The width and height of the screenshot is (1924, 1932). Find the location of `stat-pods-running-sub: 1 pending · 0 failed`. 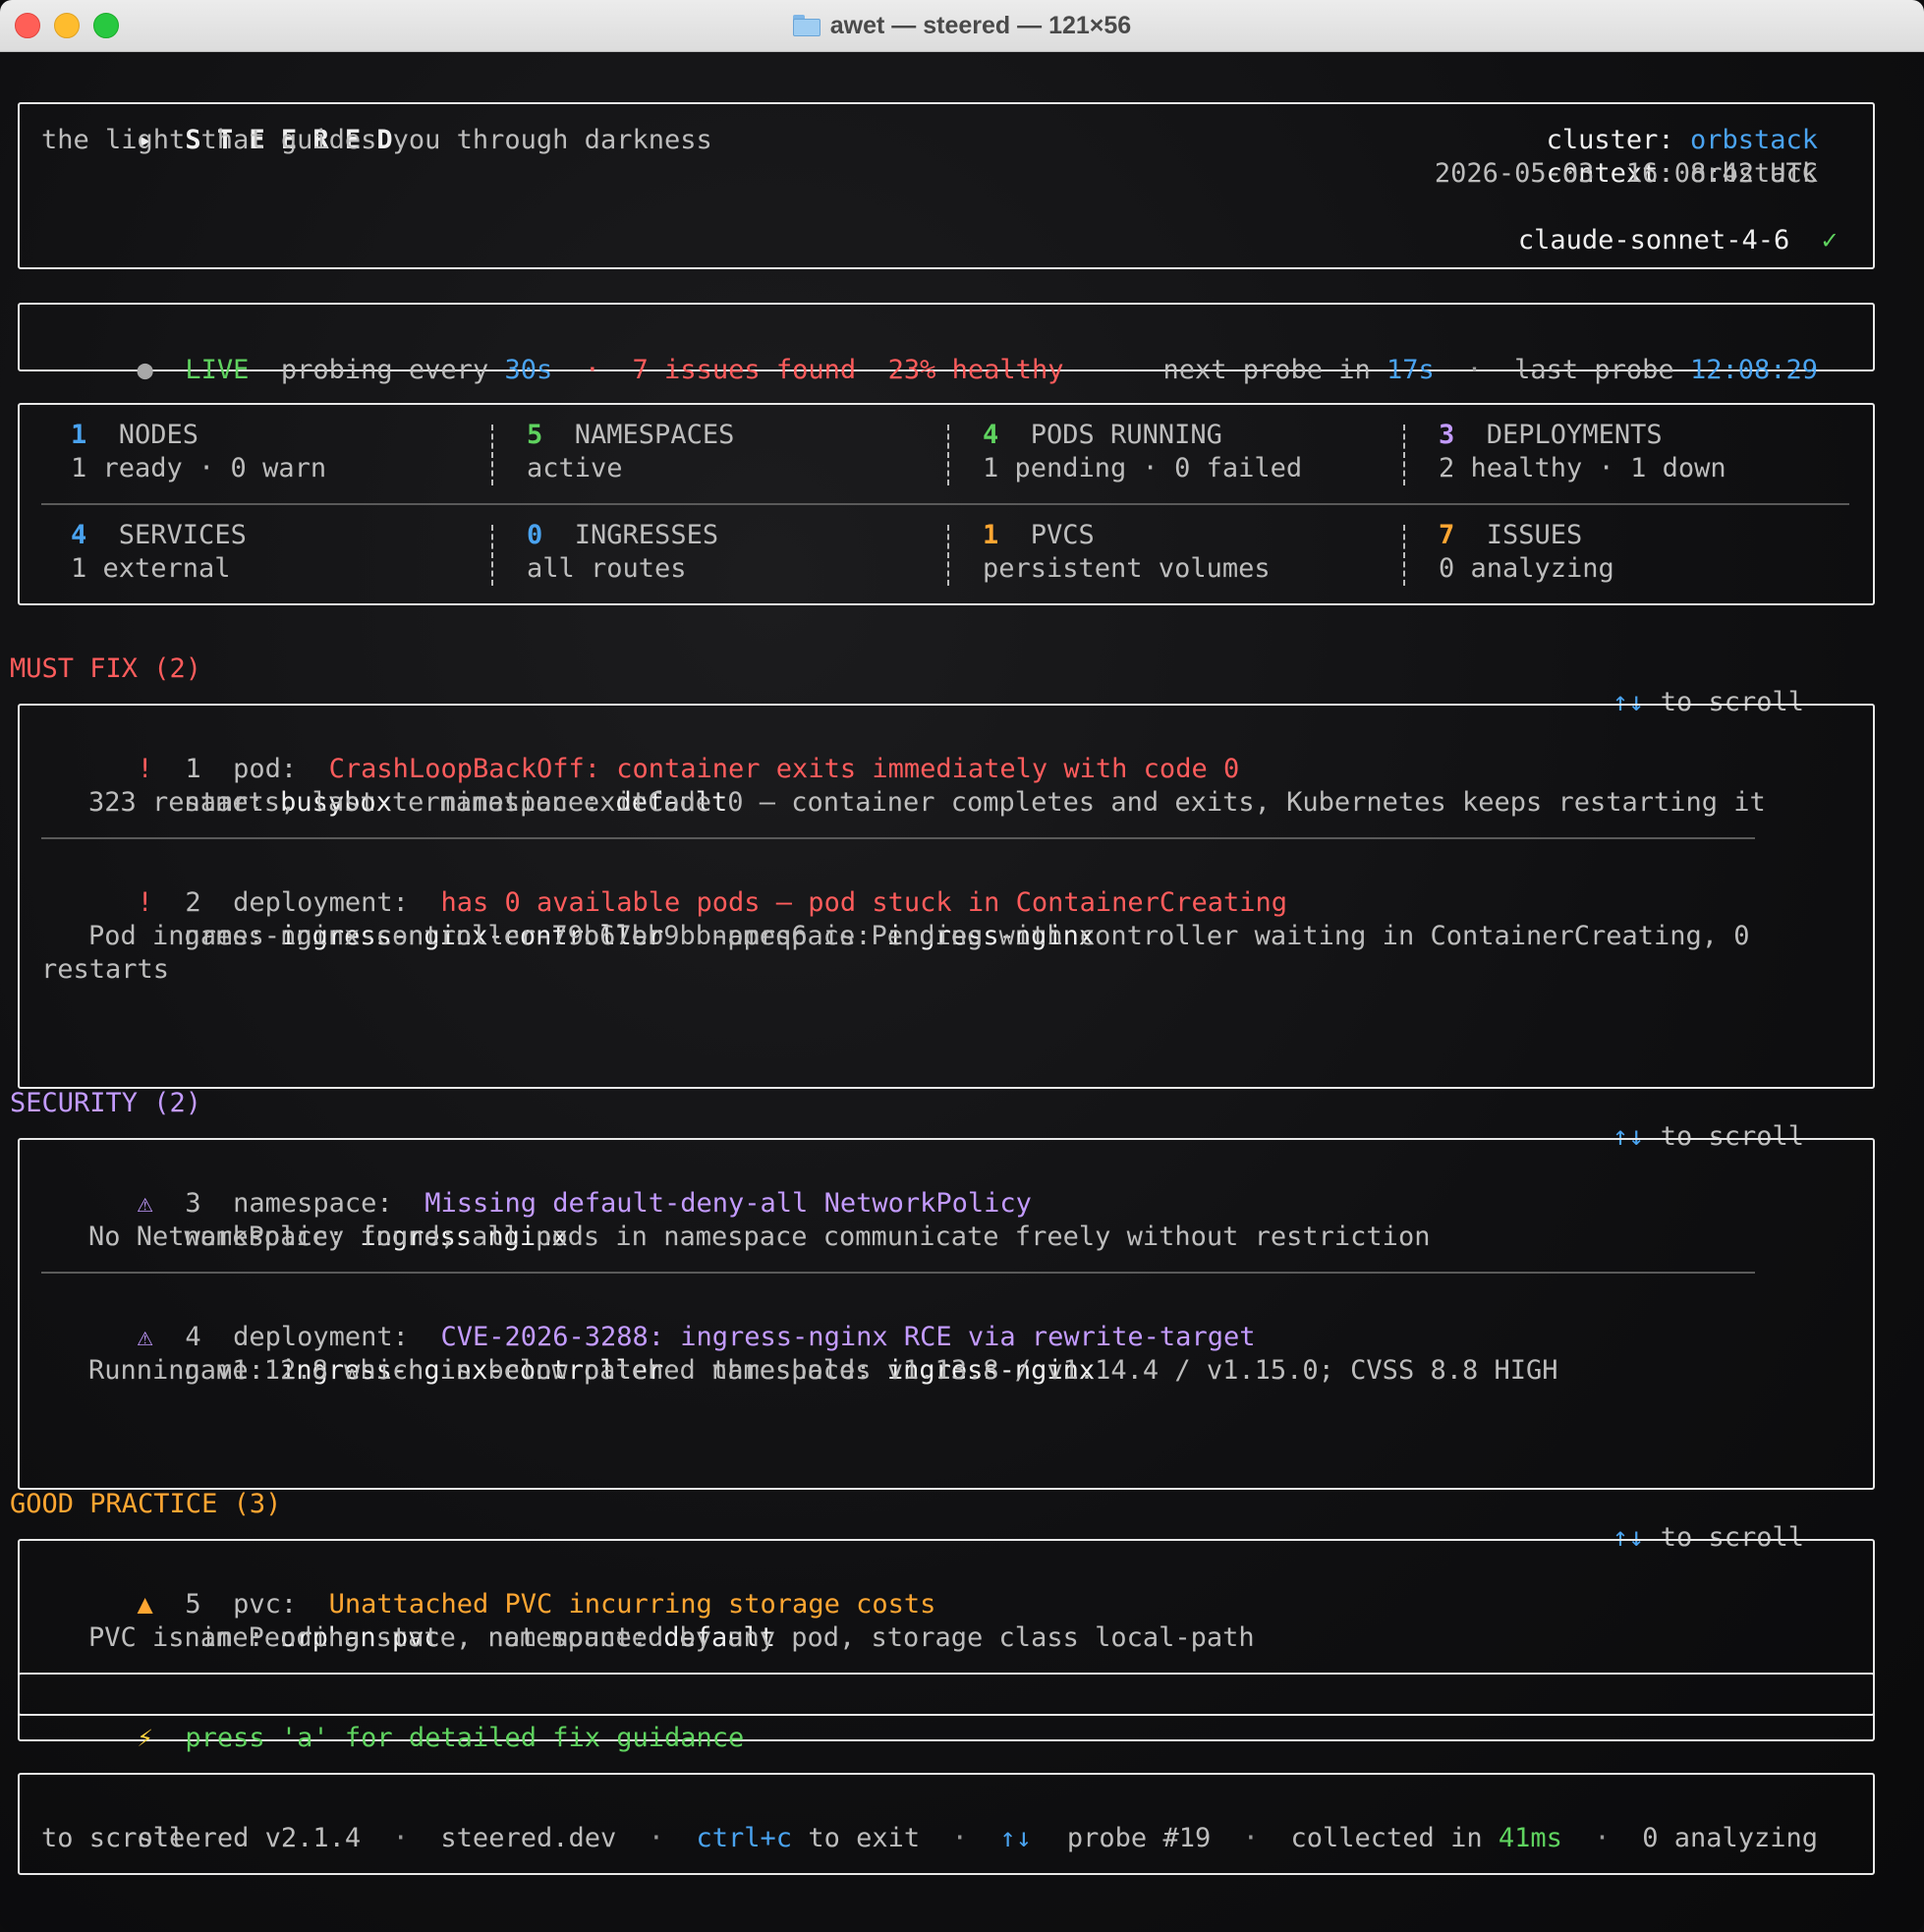

stat-pods-running-sub: 1 pending · 0 failed is located at coordinates (1143, 468).